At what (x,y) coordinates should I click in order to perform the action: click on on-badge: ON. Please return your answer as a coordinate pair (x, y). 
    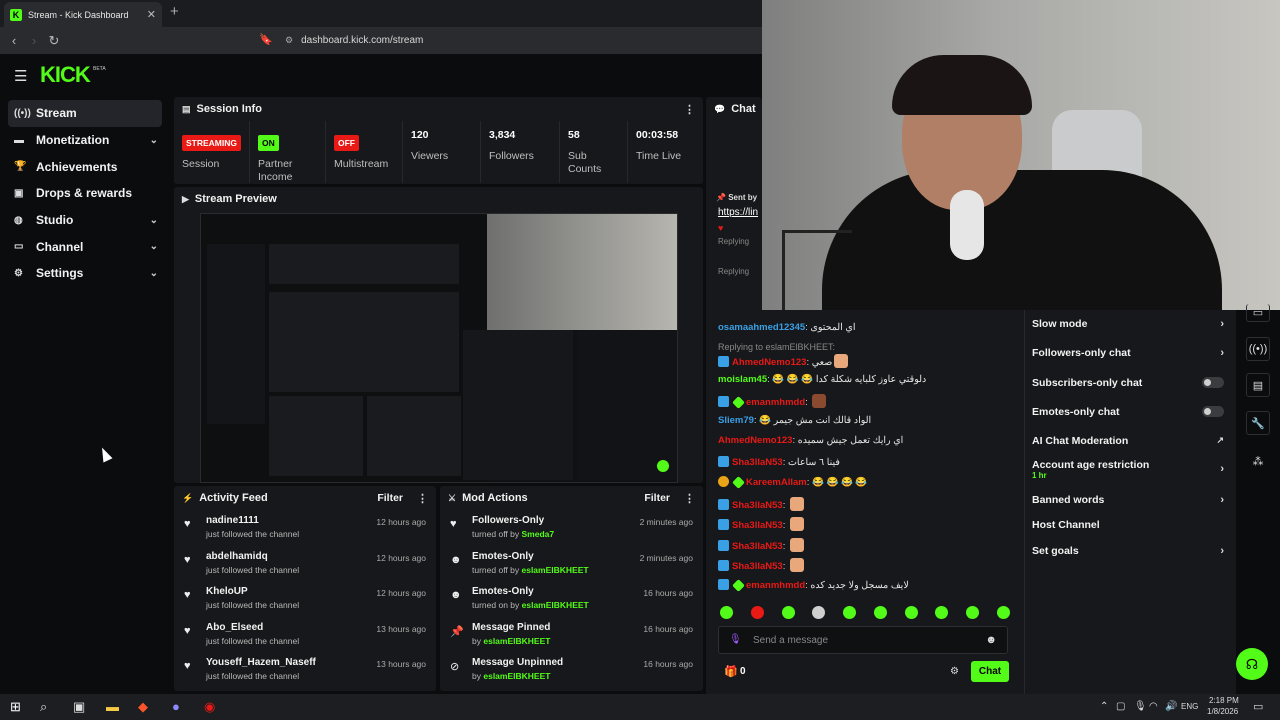
    Looking at the image, I should click on (268, 143).